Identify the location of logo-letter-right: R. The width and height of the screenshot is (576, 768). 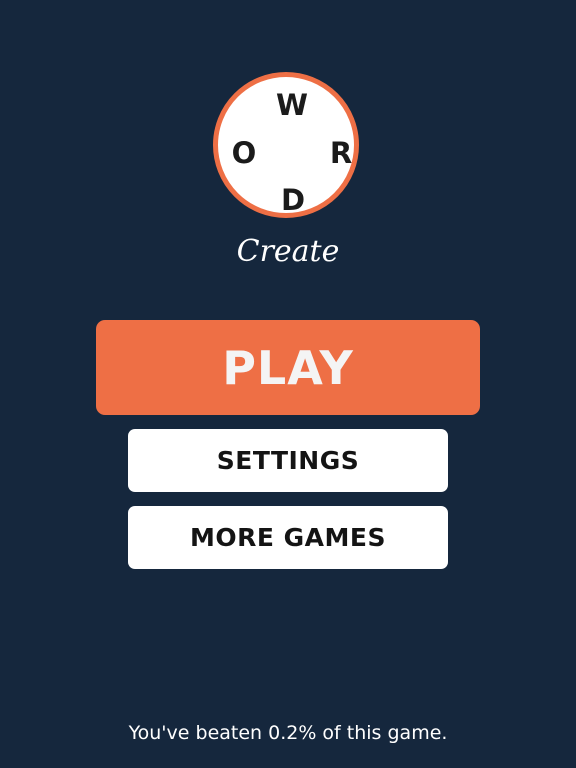
(341, 153).